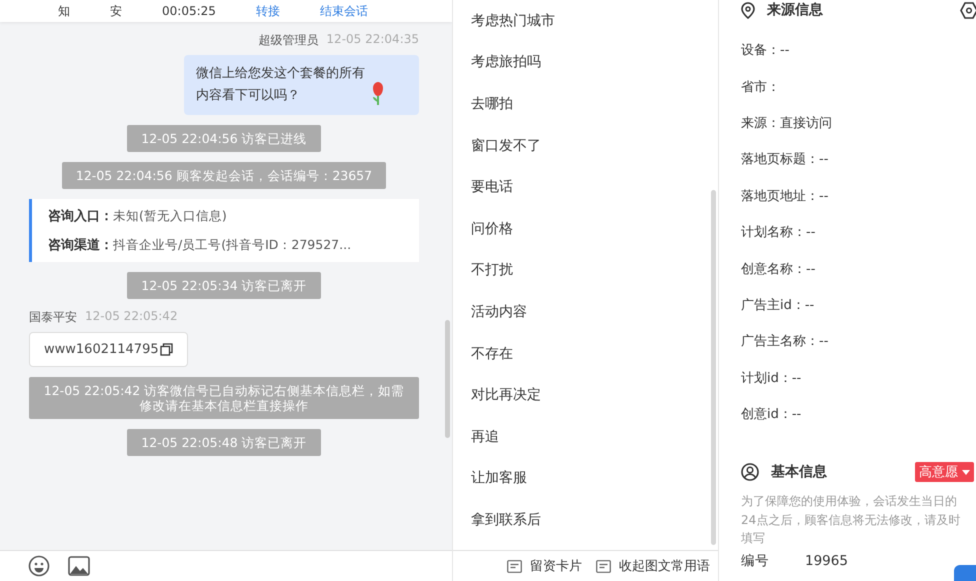  Describe the element at coordinates (344, 11) in the screenshot. I see `header-action-link: 结束会话` at that location.